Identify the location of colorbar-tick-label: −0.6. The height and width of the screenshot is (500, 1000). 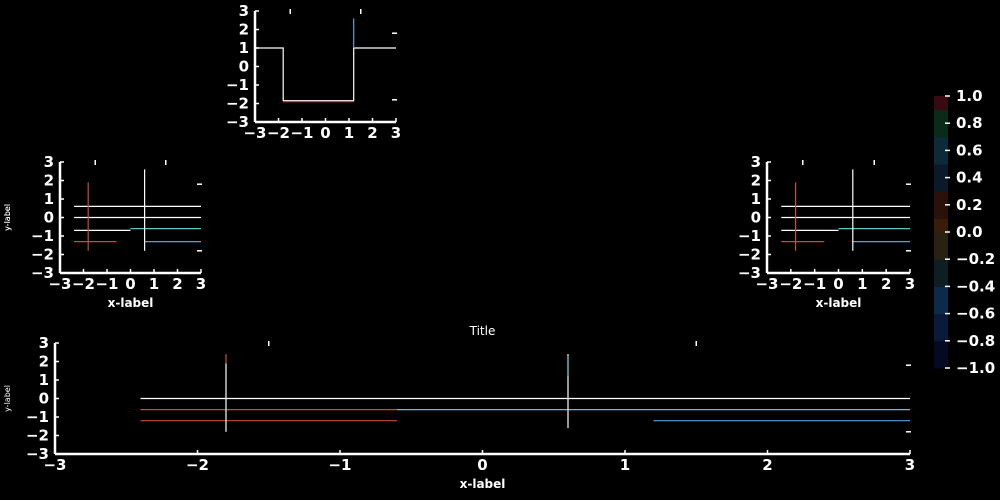
(975, 314).